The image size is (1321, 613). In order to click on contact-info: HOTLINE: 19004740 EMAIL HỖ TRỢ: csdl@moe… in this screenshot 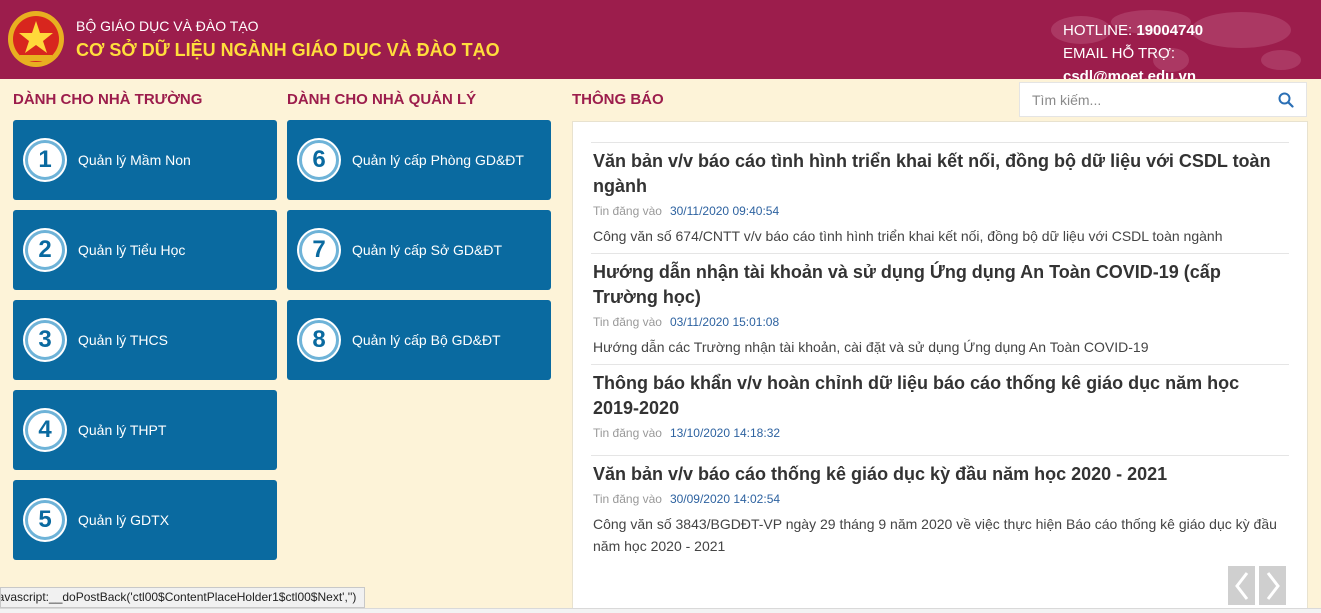, I will do `click(1186, 49)`.